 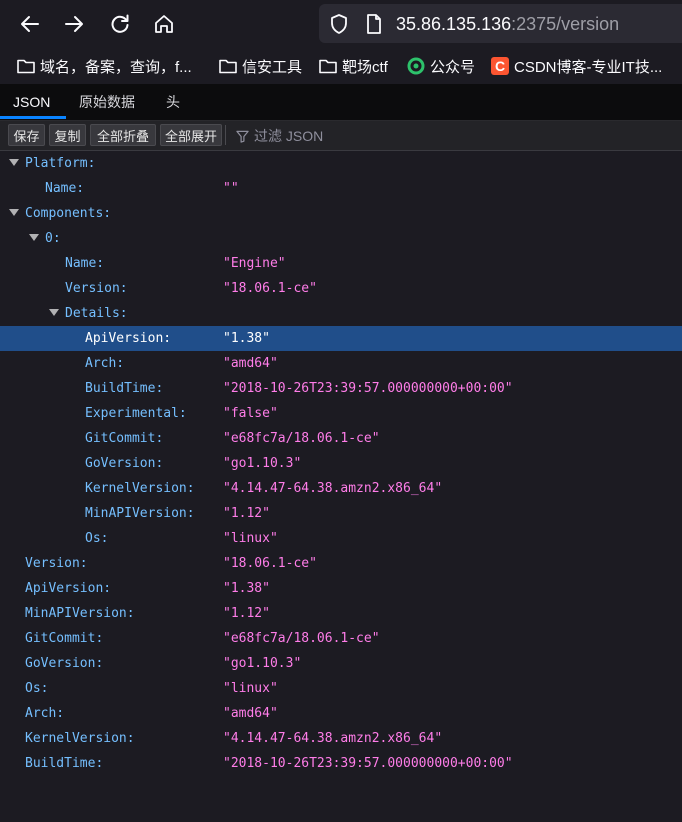 I want to click on tree-row: ApiVersion: "1.38", so click(x=341, y=588).